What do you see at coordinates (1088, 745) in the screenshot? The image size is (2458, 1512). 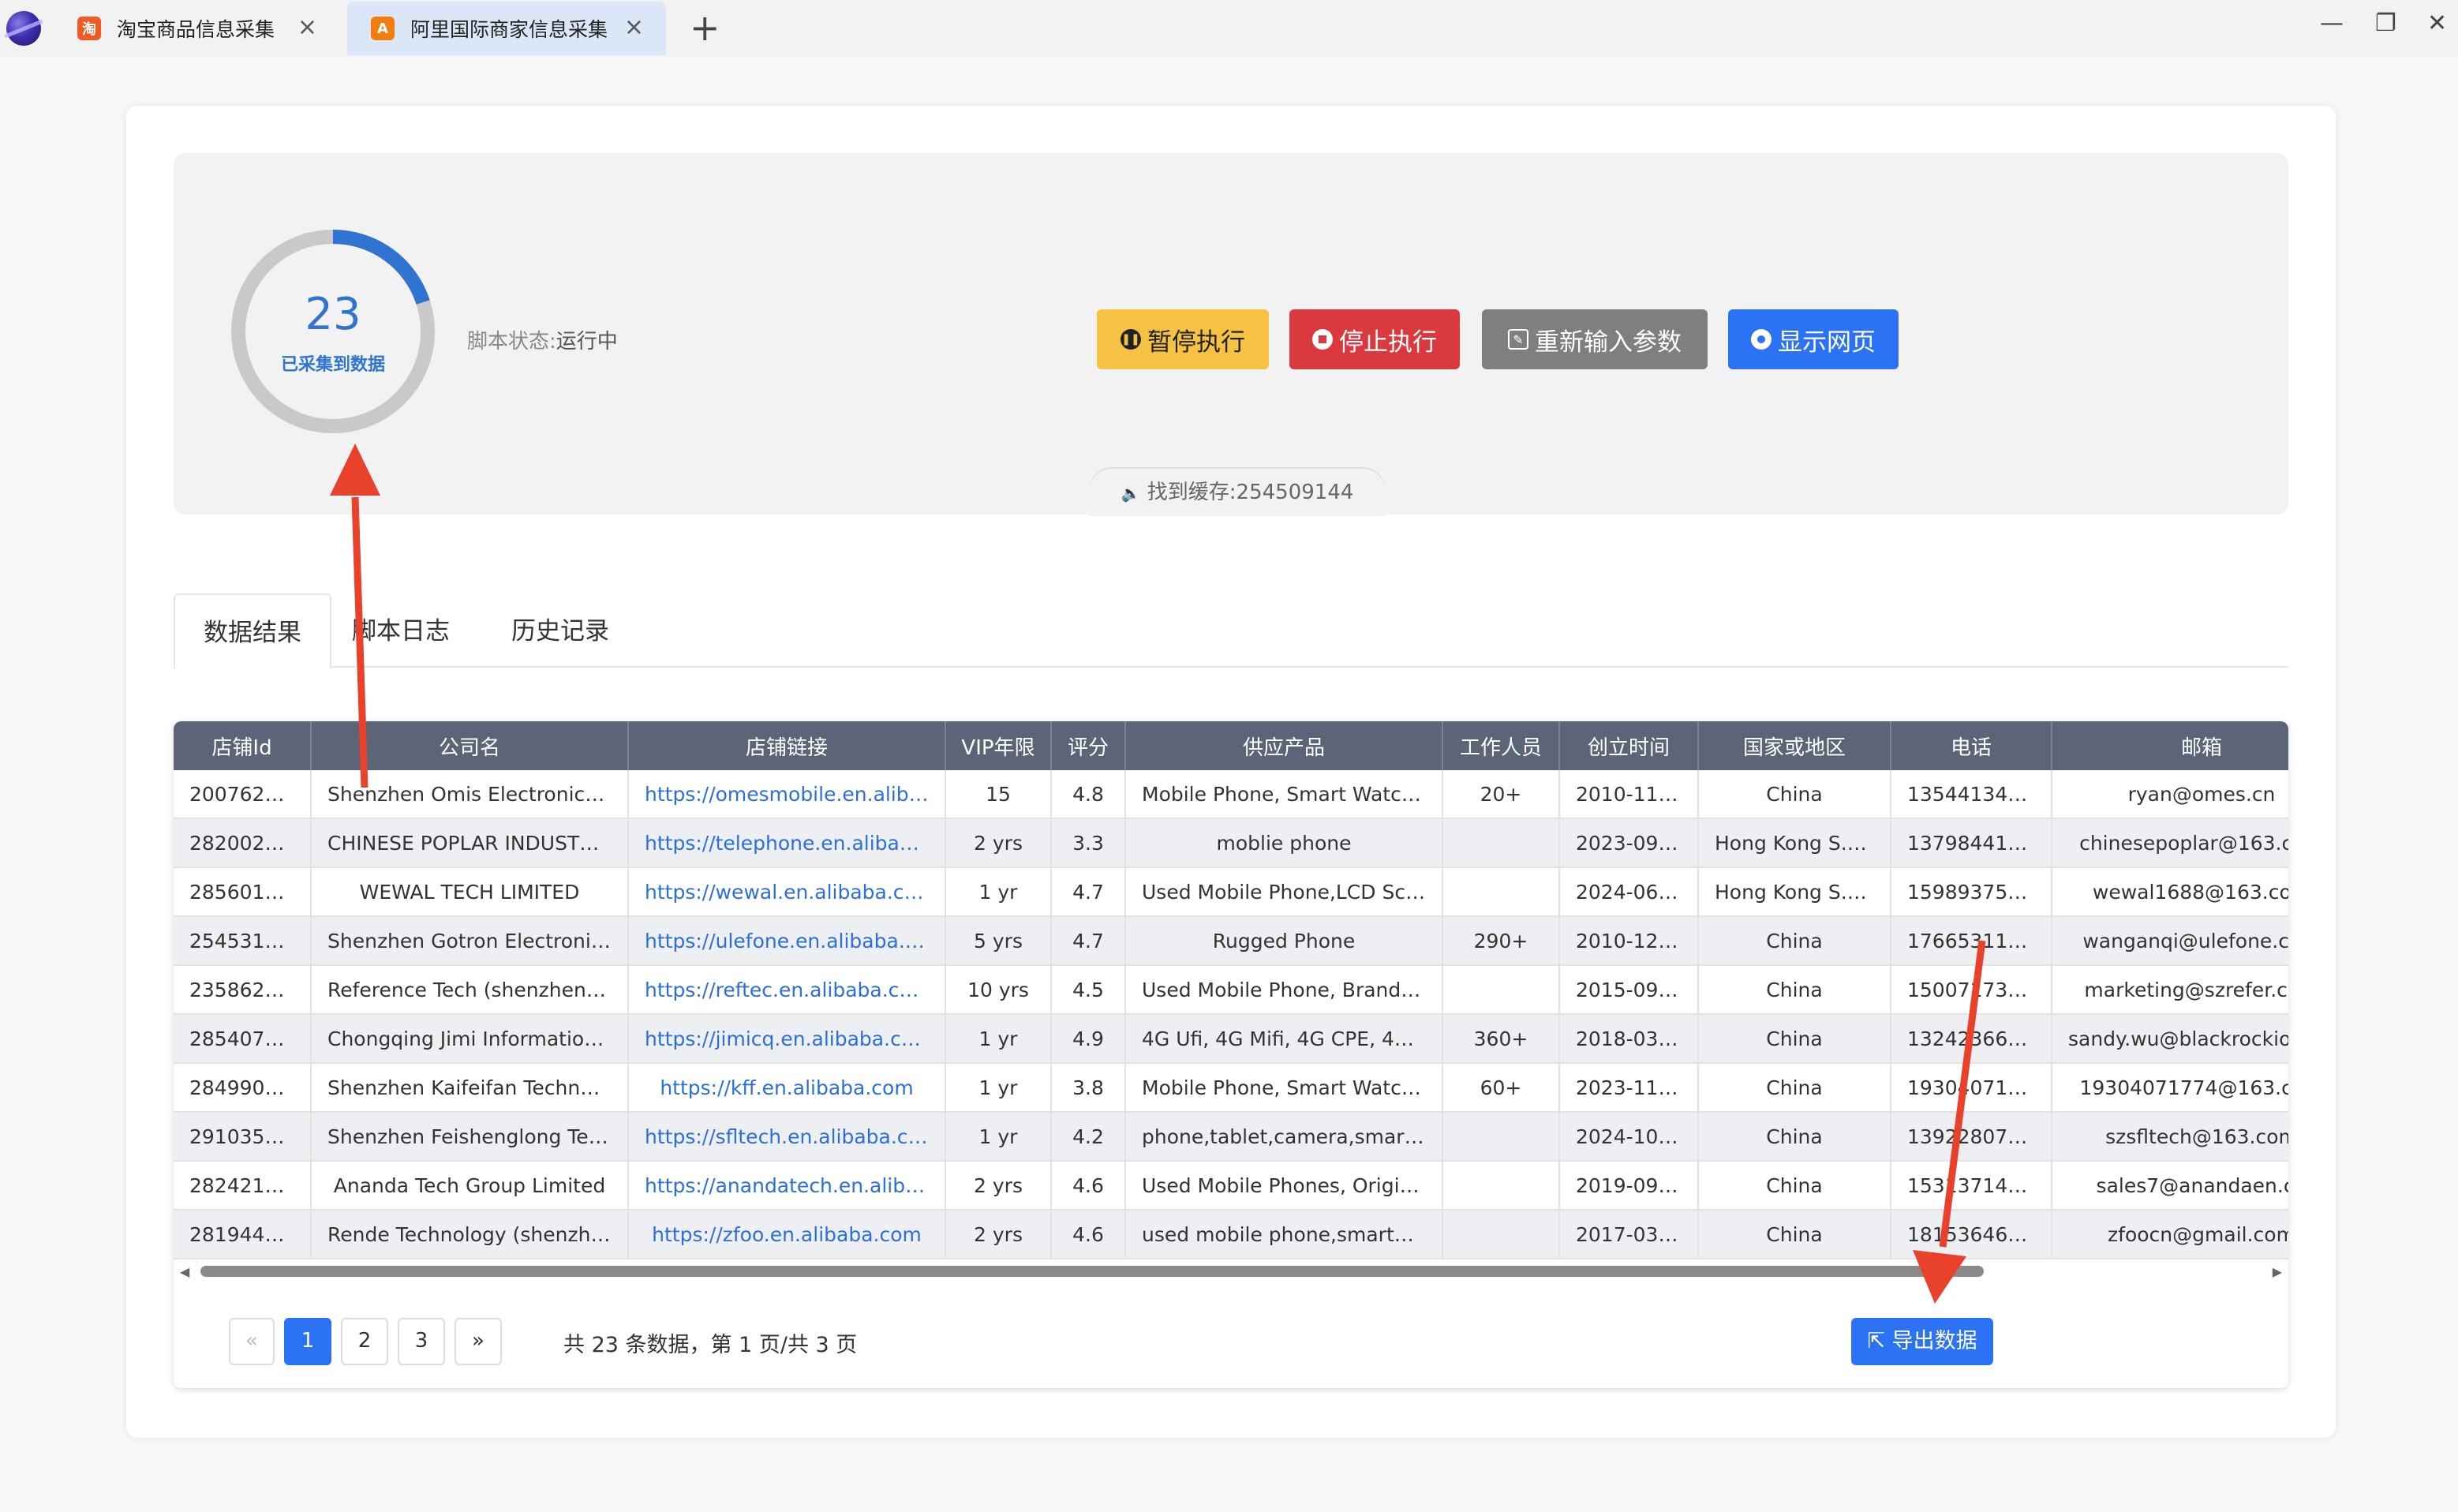 I see `column-header: 评分` at bounding box center [1088, 745].